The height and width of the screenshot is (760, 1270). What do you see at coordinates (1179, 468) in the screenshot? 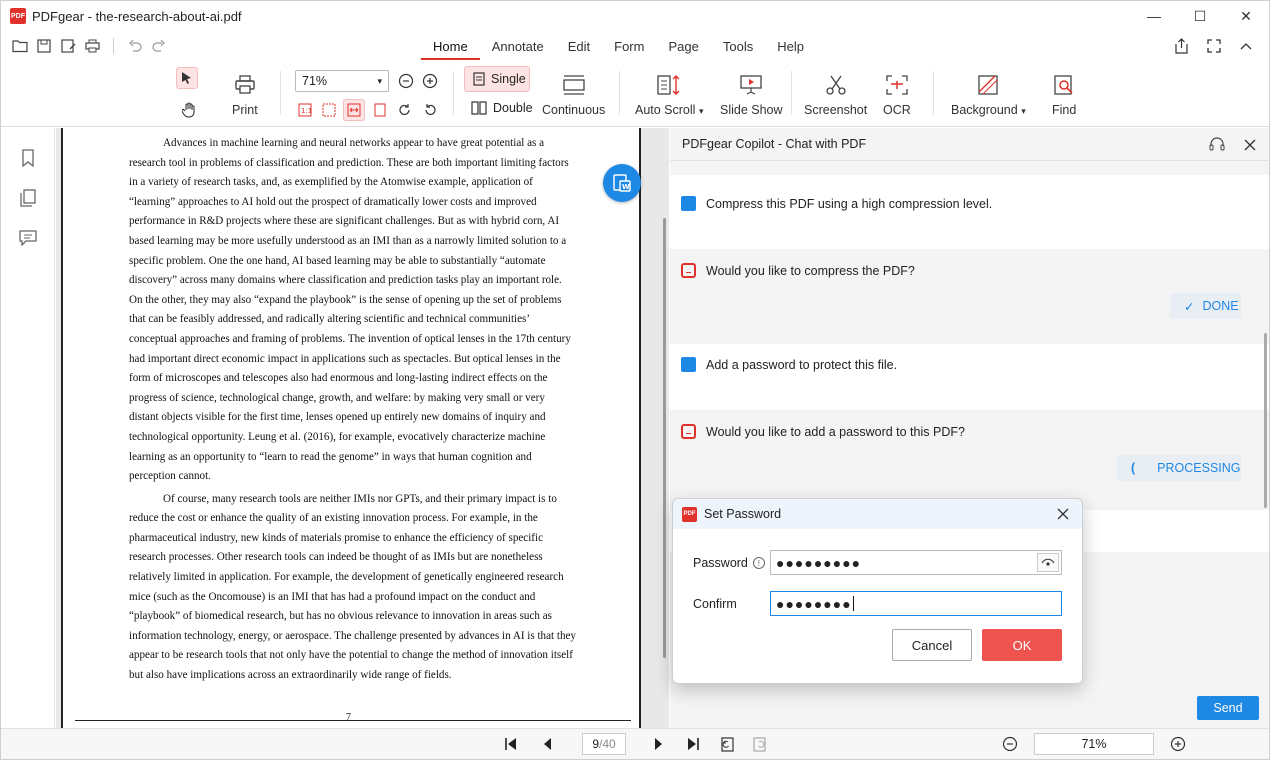
I see `status-processing-badge: ( PROCESSING` at bounding box center [1179, 468].